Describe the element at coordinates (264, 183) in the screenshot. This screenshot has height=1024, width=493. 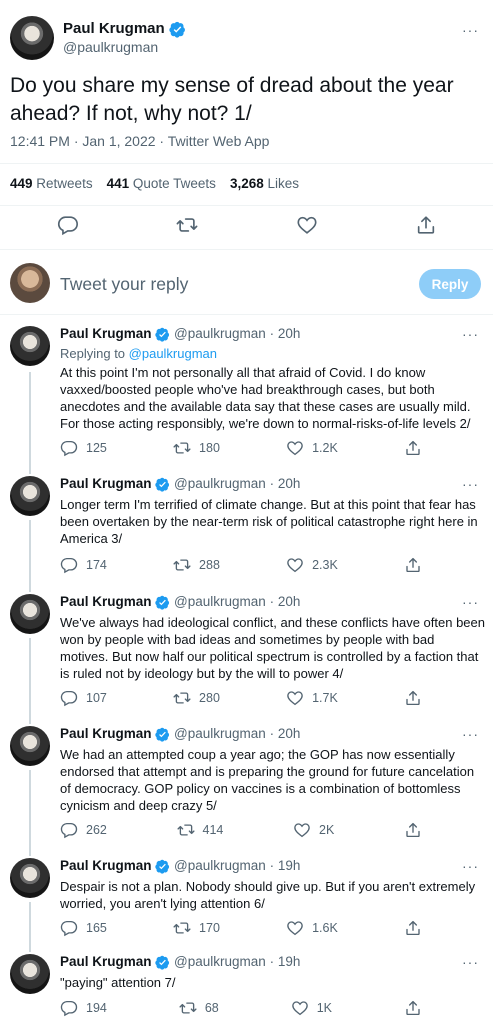
I see `likes-stat: 3,268 Likes` at that location.